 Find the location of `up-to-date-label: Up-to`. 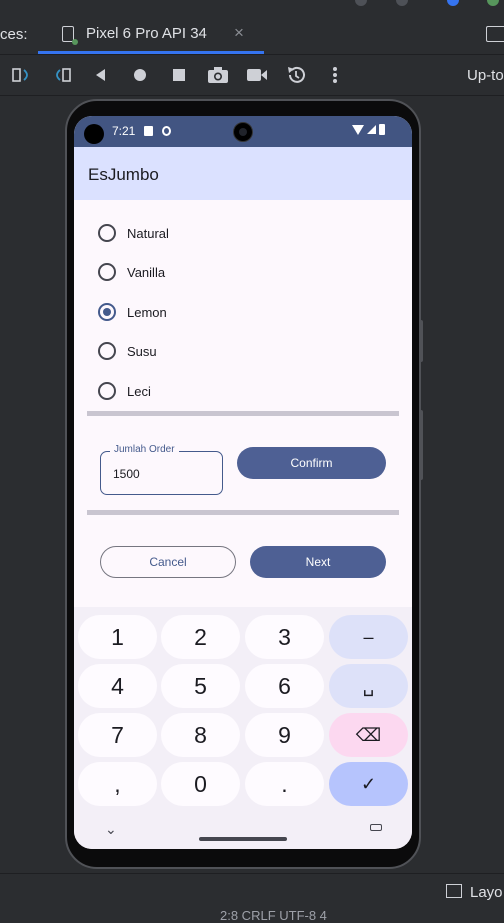

up-to-date-label: Up-to is located at coordinates (485, 75).